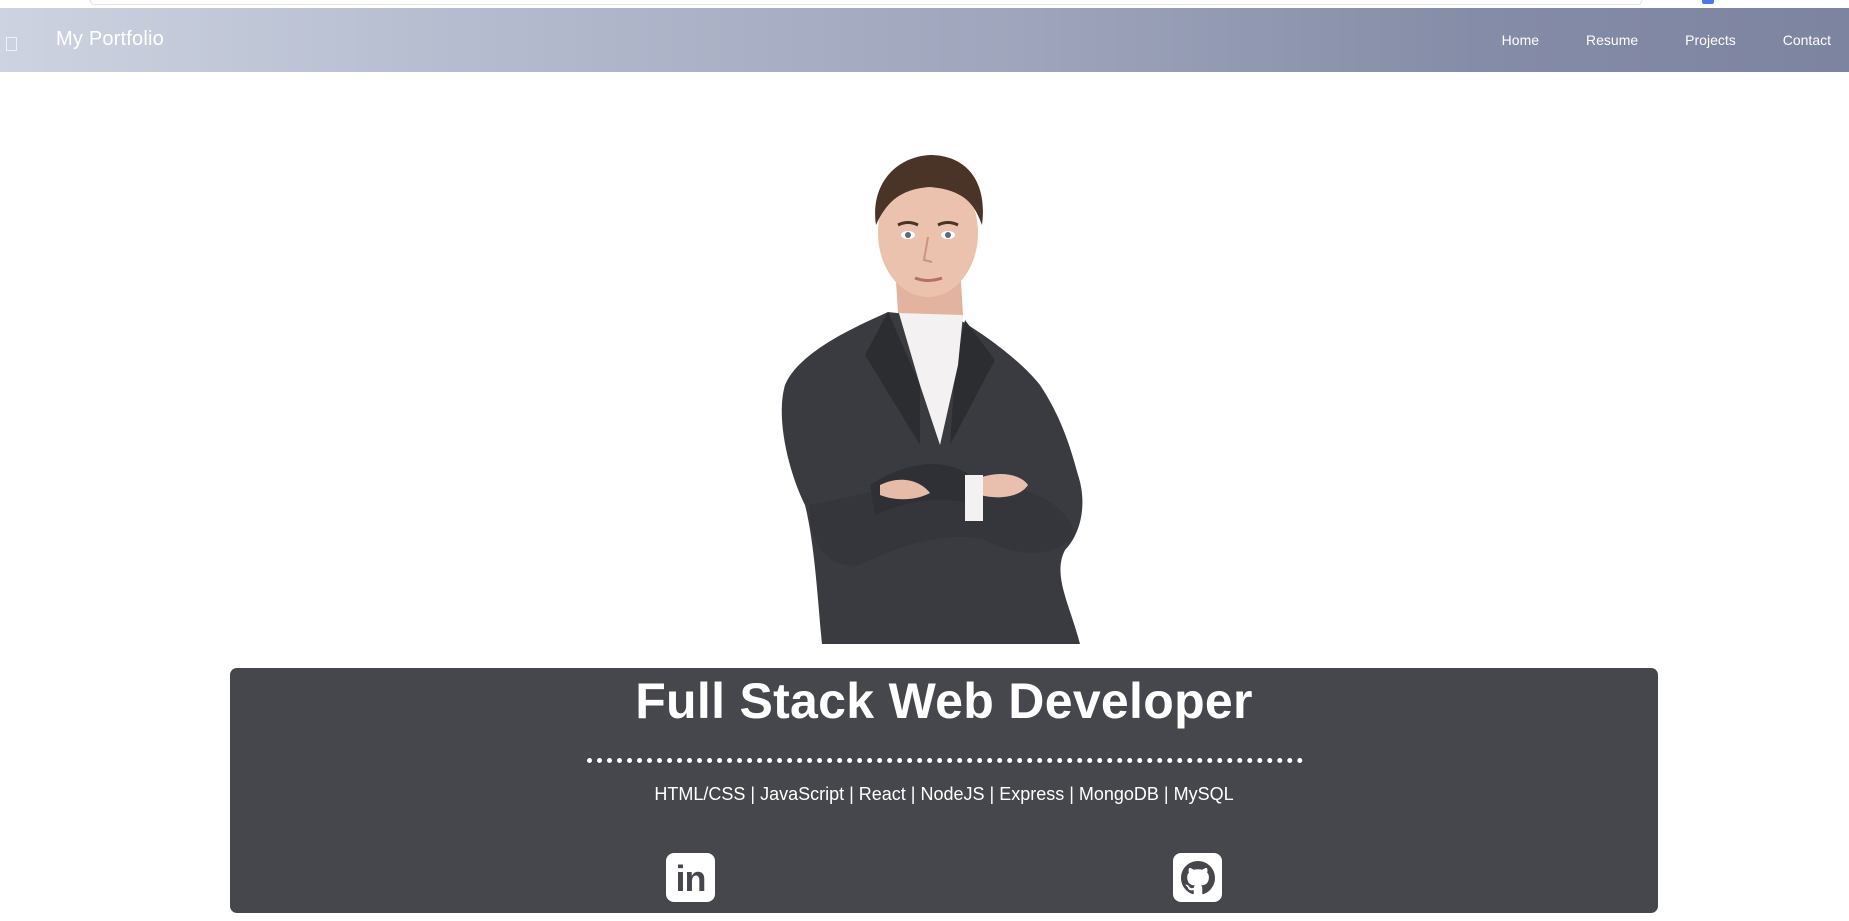  I want to click on nav-links: Home Resume Projects Contact, so click(1675, 40).